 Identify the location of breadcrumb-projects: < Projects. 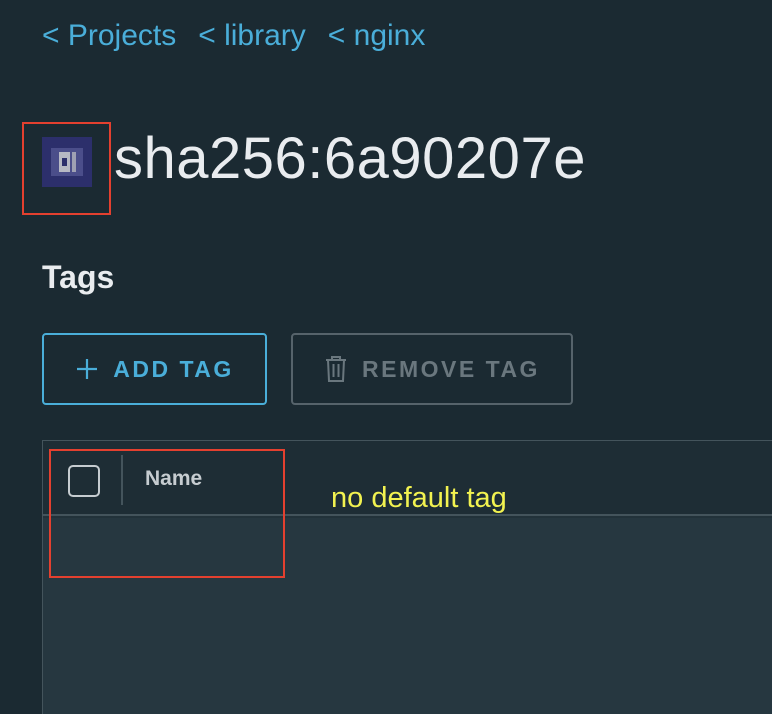
(109, 36).